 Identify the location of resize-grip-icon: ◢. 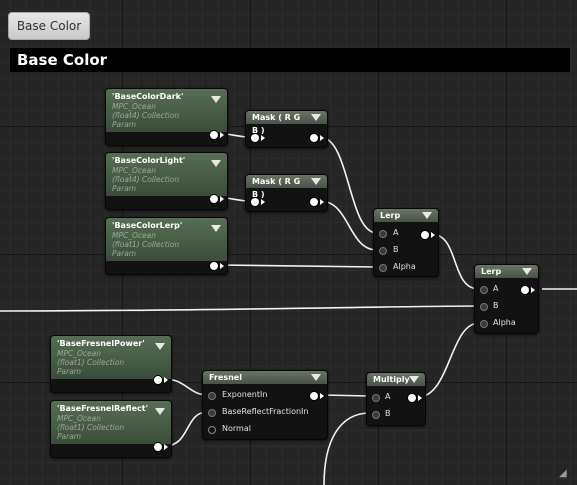
(564, 474).